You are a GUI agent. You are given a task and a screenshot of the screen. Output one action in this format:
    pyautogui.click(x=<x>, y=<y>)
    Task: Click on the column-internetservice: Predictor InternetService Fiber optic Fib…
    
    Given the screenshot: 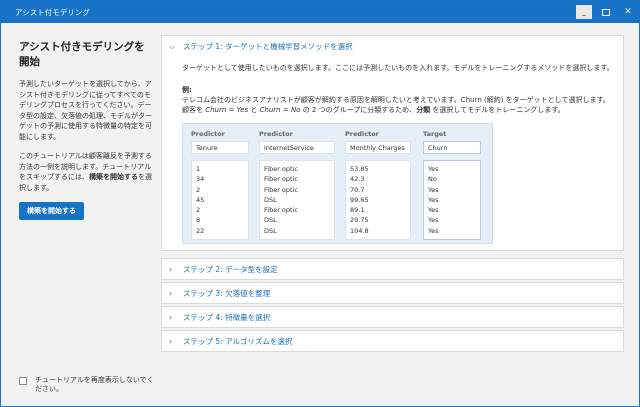 What is the action you would take?
    pyautogui.click(x=297, y=185)
    